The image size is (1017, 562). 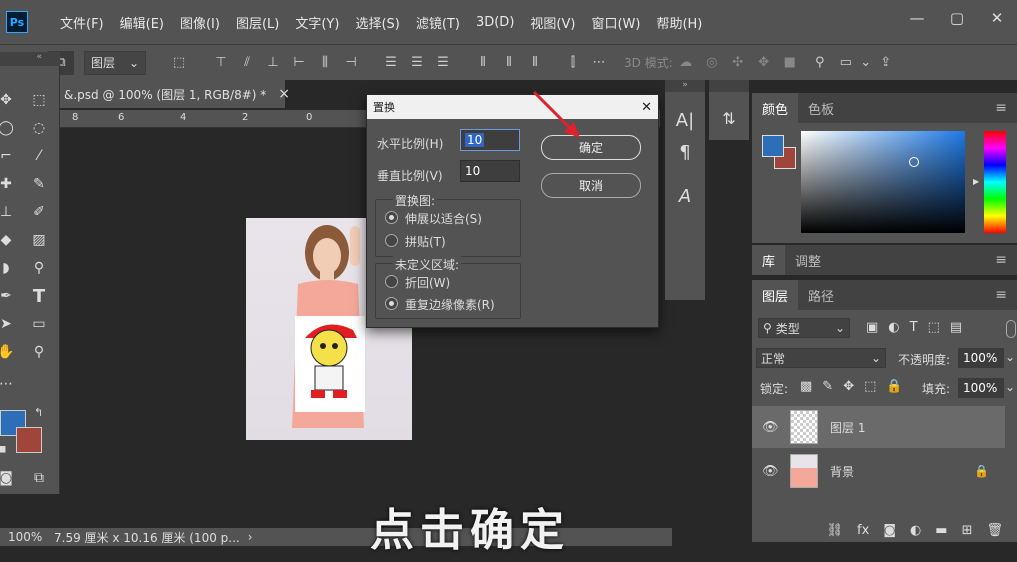 What do you see at coordinates (827, 386) in the screenshot?
I see `lock-paint-icon: ✎` at bounding box center [827, 386].